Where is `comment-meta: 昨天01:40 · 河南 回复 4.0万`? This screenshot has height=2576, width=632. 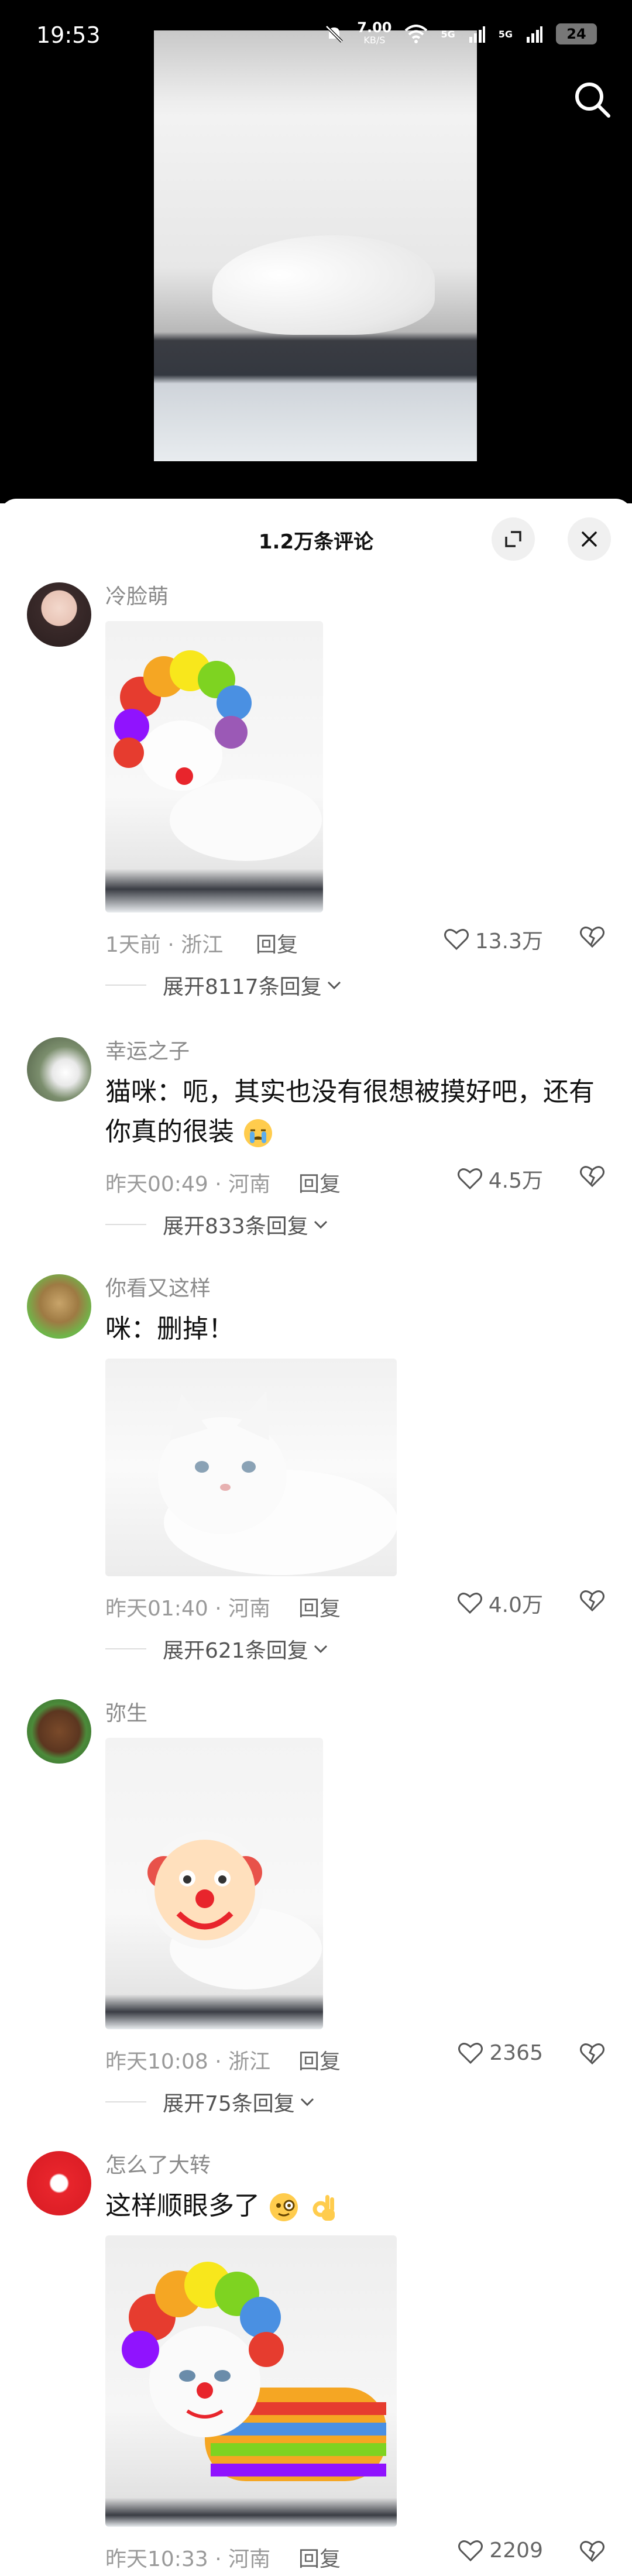 comment-meta: 昨天01:40 · 河南 回复 4.0万 is located at coordinates (357, 1603).